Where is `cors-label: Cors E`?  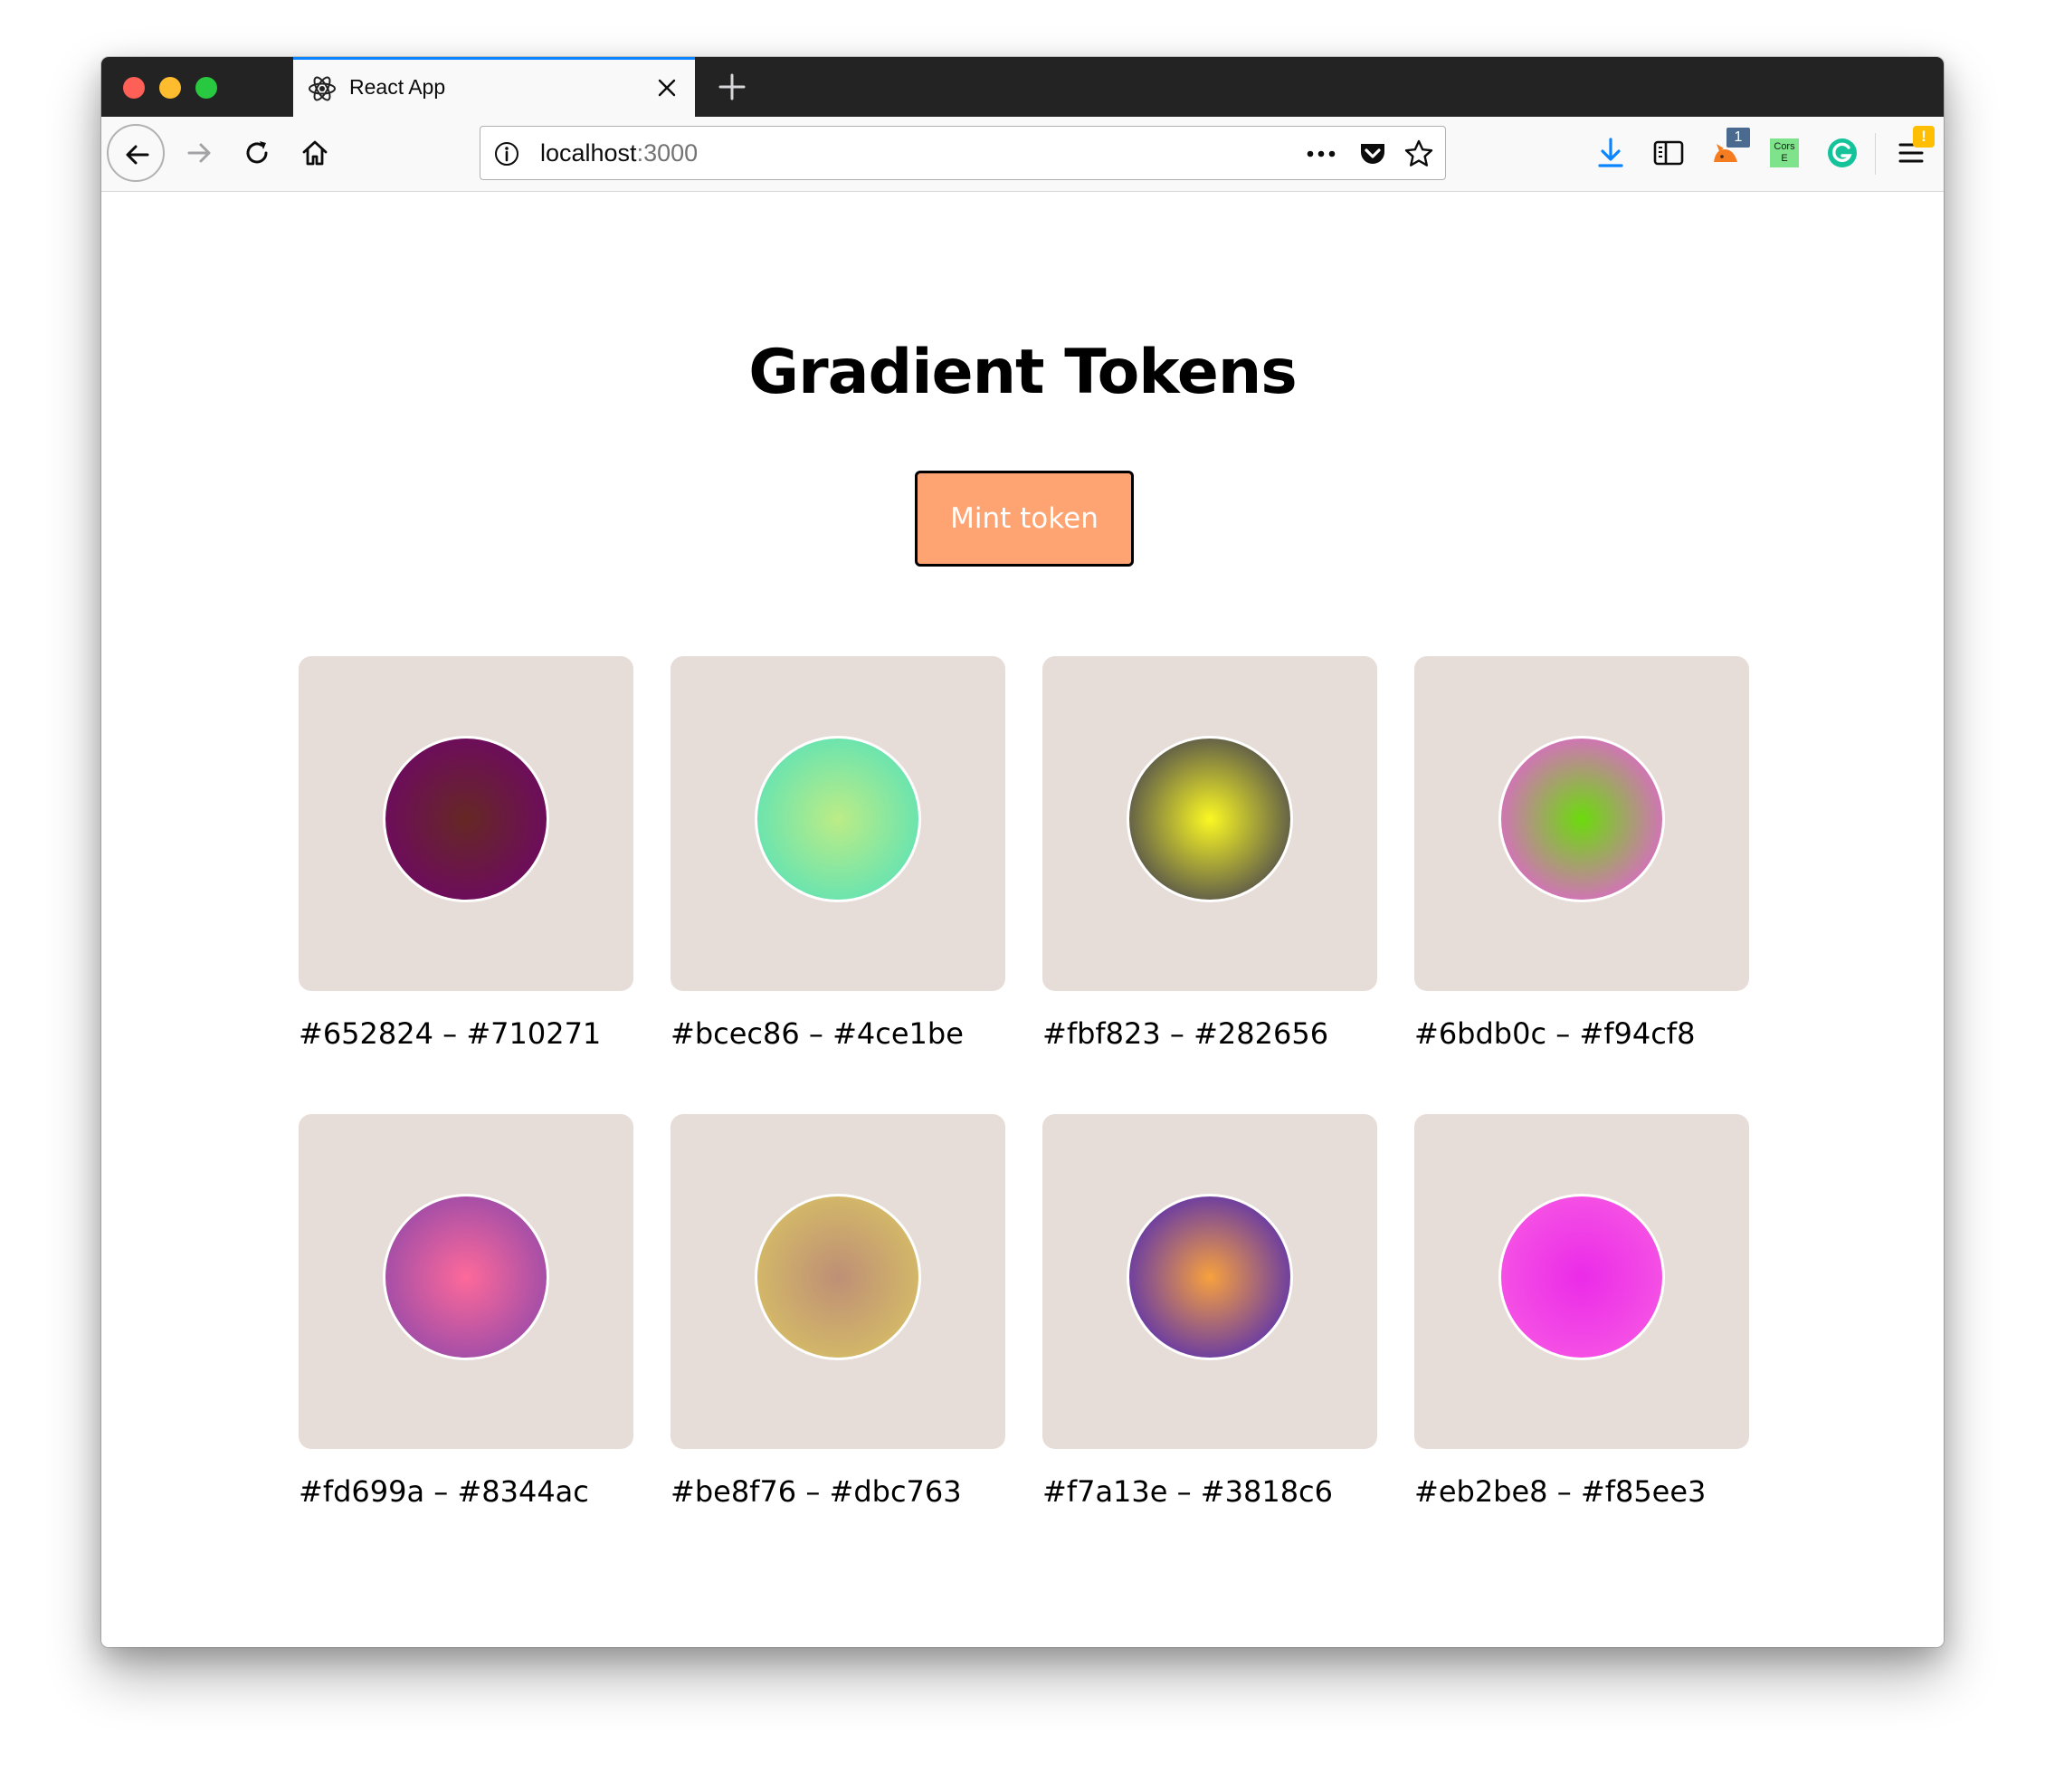
cors-label: Cors E is located at coordinates (1784, 152).